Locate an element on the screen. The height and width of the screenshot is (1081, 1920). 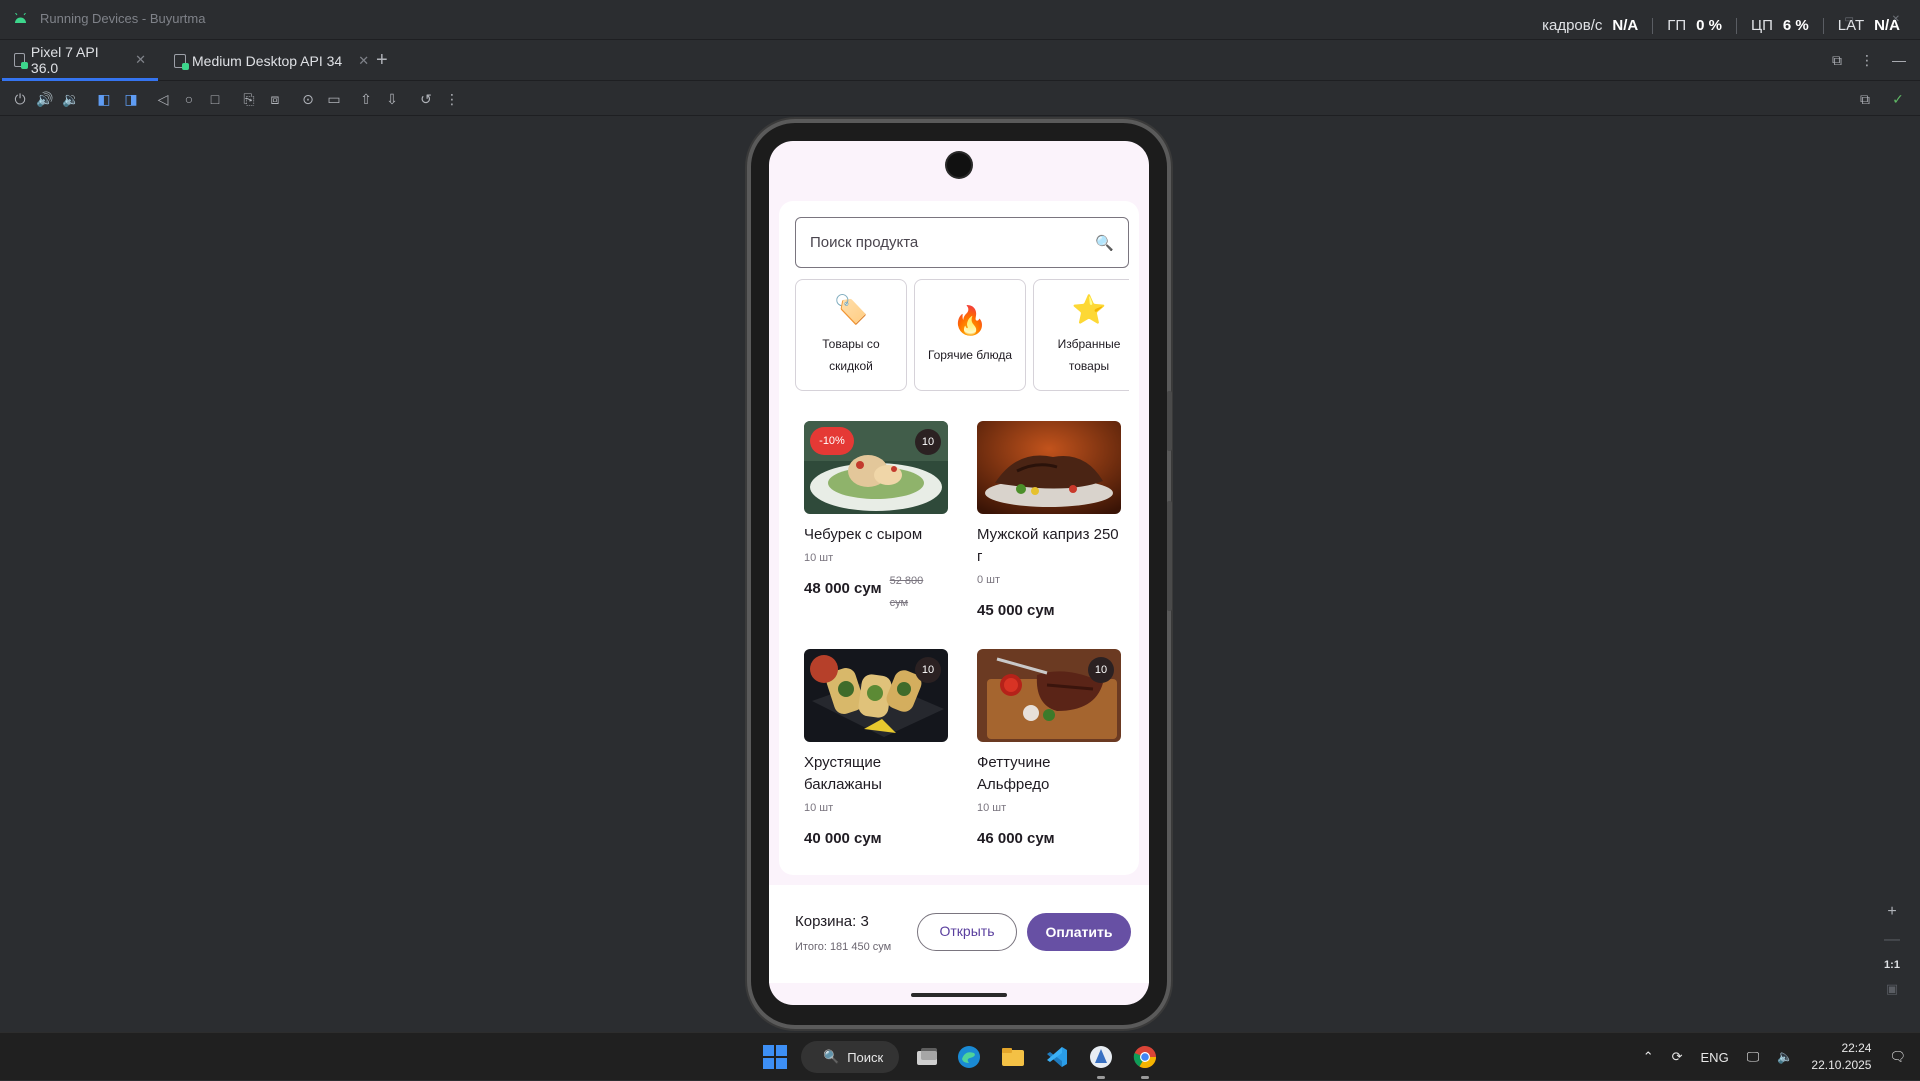
screenshot-icon: ⊙ is located at coordinates (308, 99).